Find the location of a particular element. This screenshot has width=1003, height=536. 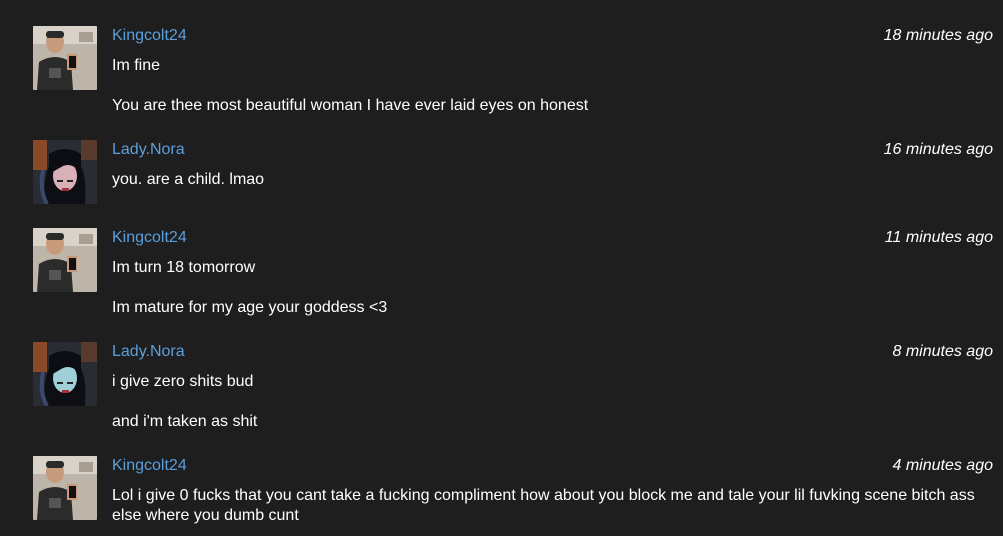

timestamp: 16 minutes ago is located at coordinates (938, 149).